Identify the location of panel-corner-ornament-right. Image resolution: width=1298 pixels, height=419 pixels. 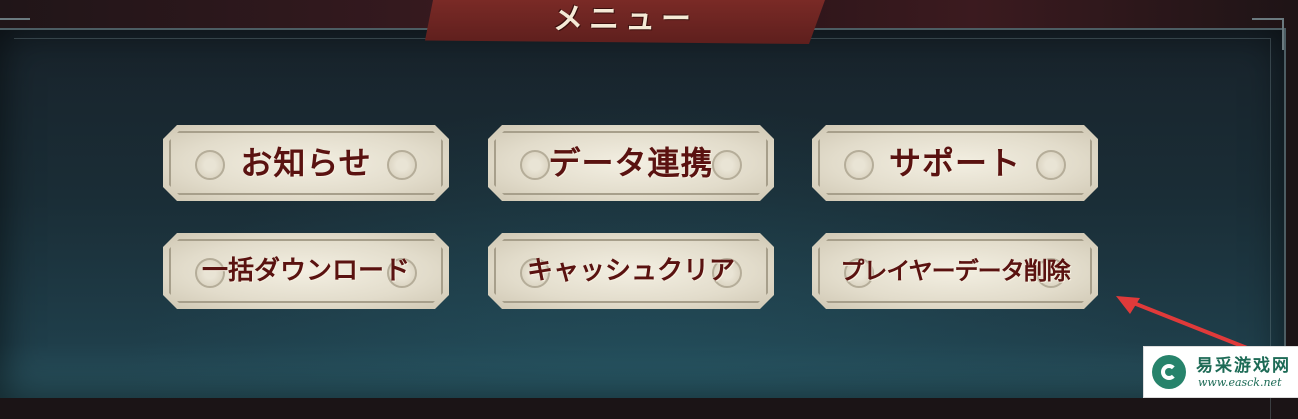
(1268, 34).